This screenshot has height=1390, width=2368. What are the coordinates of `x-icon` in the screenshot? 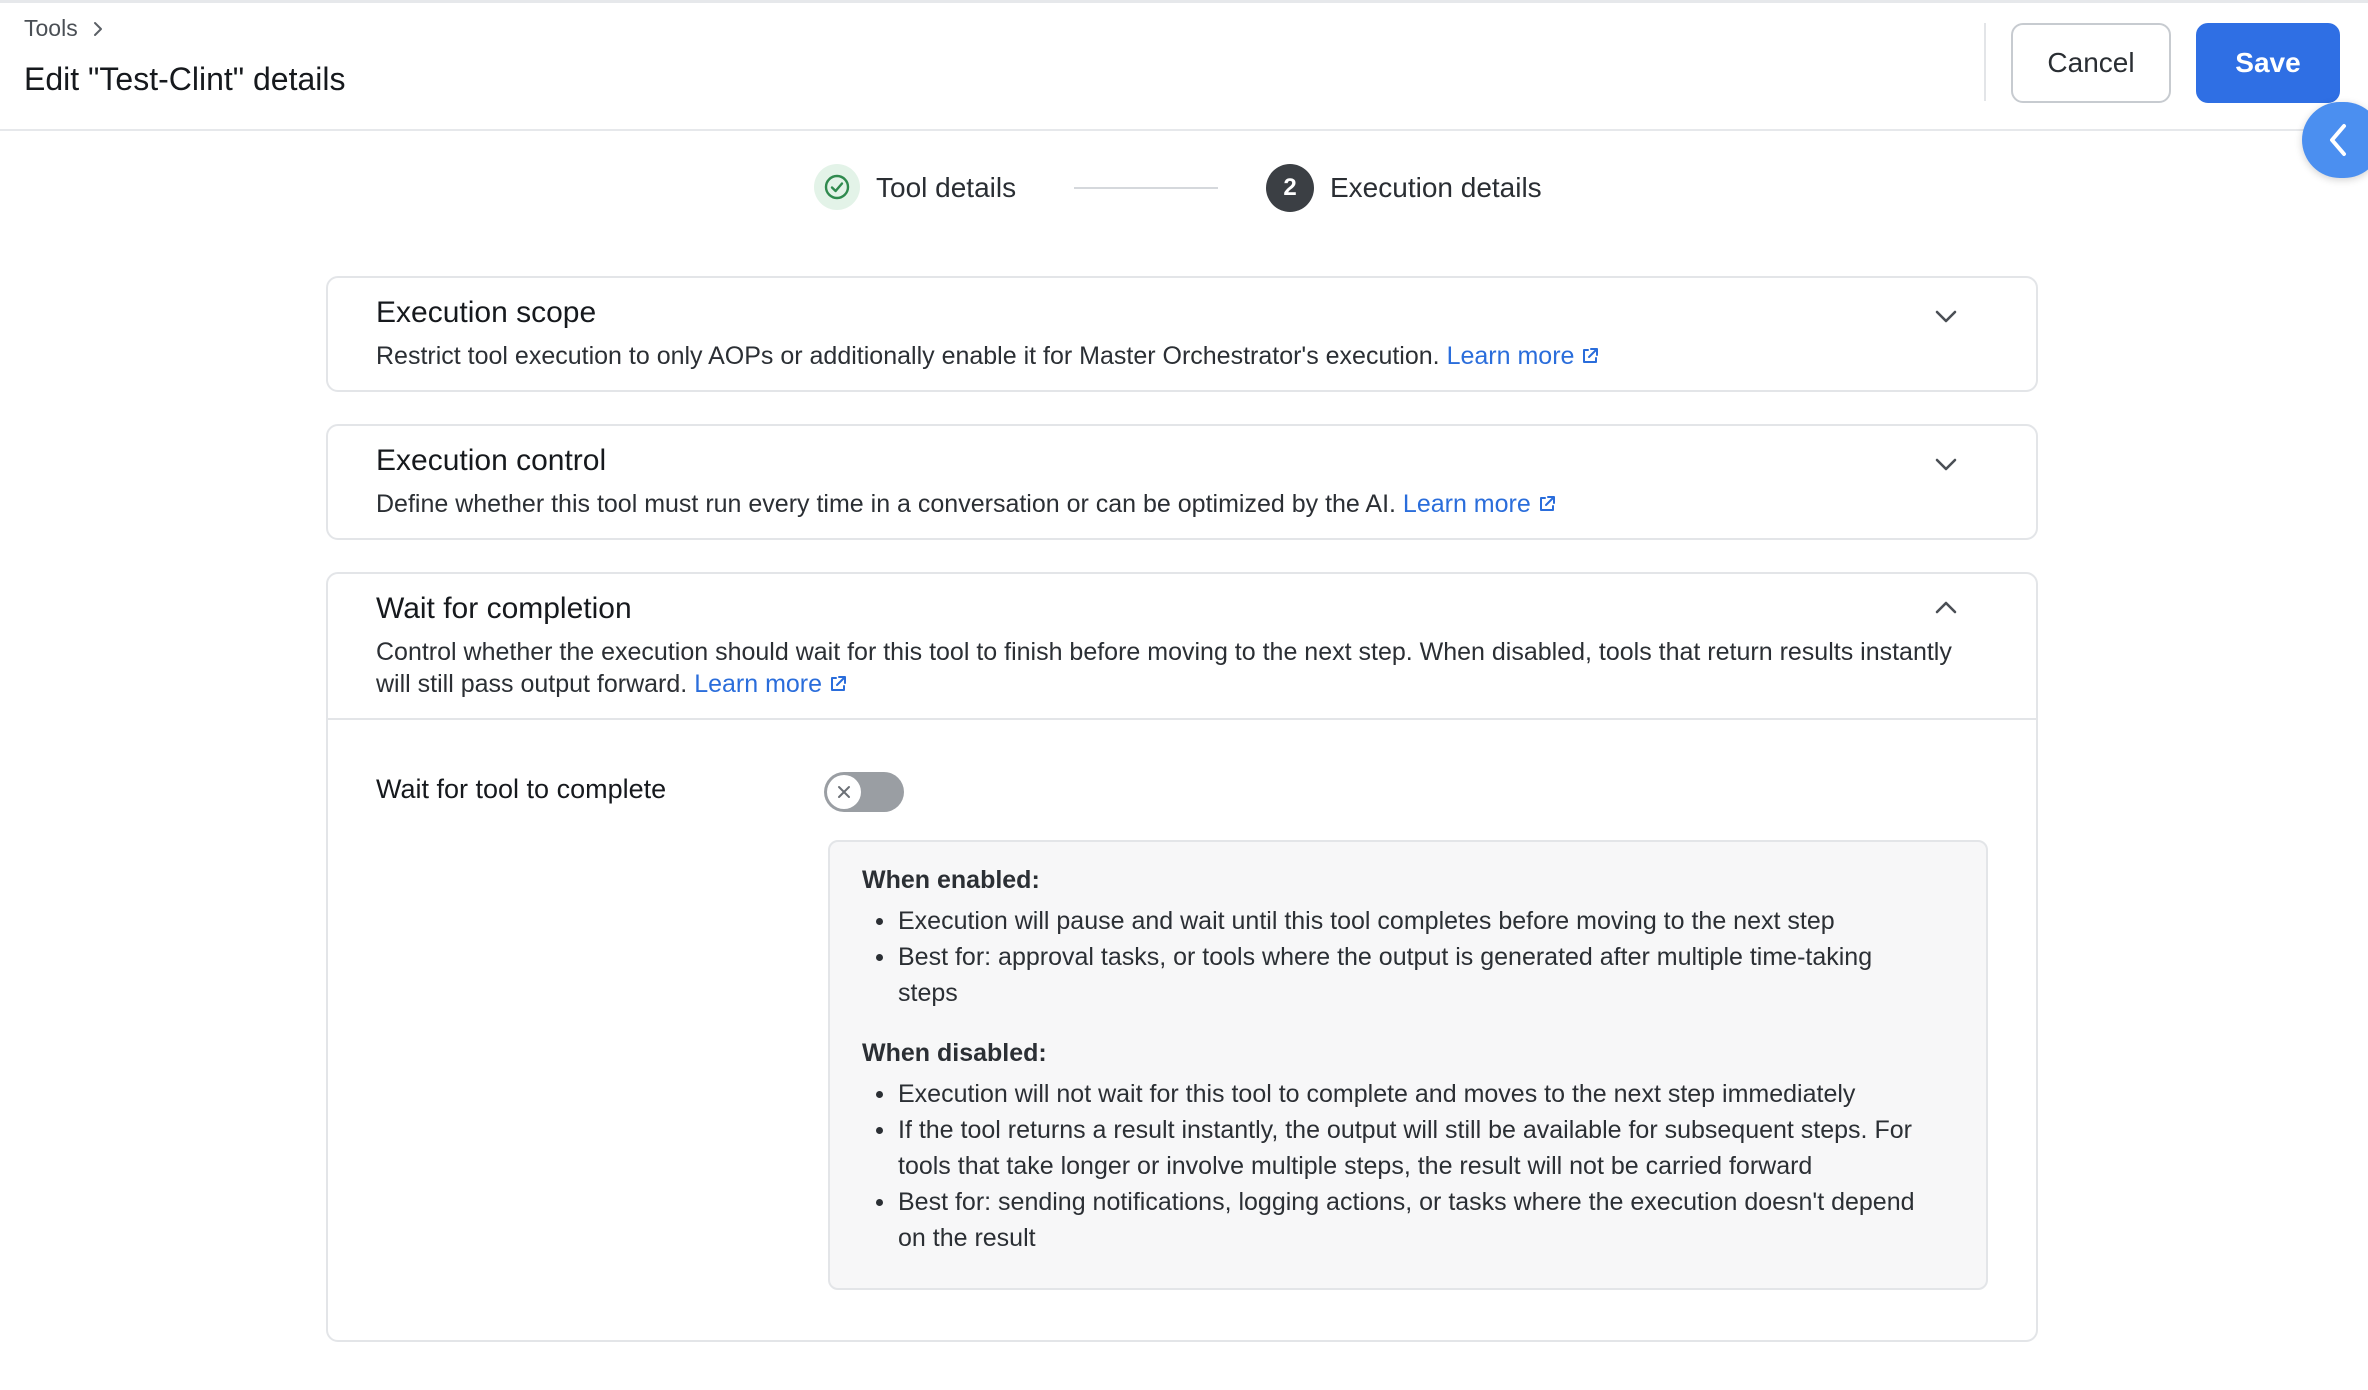 It's located at (844, 792).